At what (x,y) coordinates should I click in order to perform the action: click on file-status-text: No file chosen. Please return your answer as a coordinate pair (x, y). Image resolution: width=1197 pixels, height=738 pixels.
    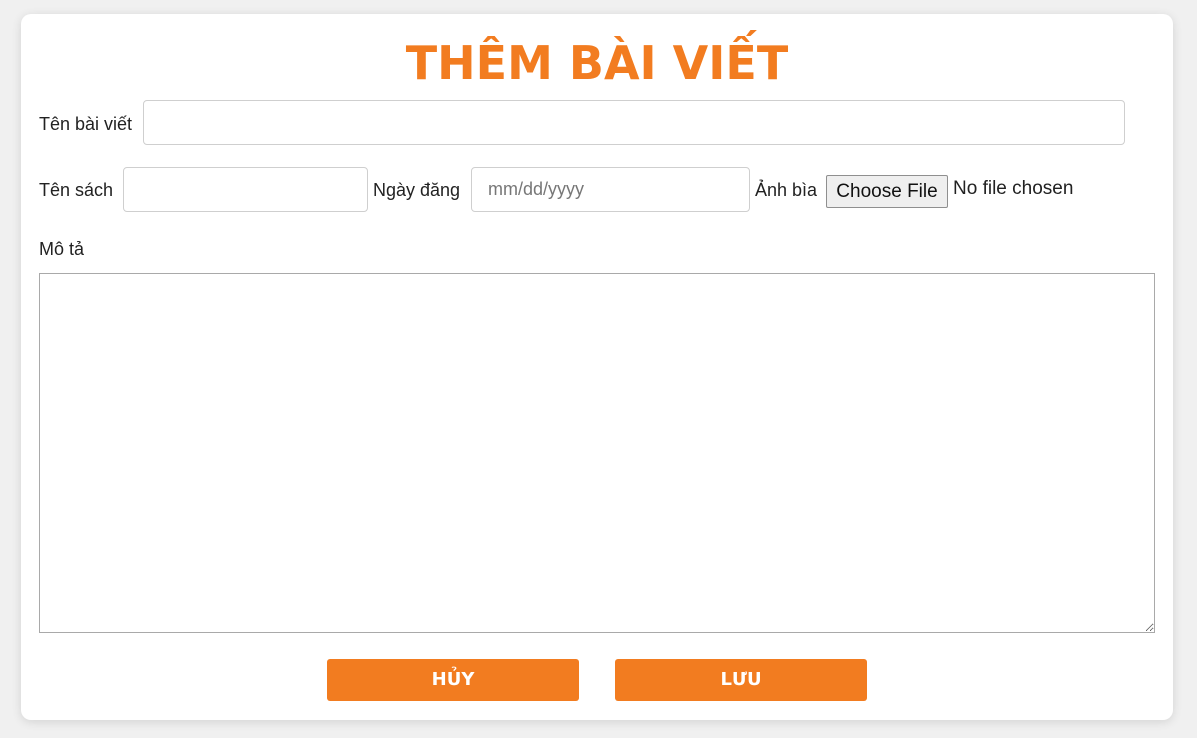
    Looking at the image, I should click on (1013, 188).